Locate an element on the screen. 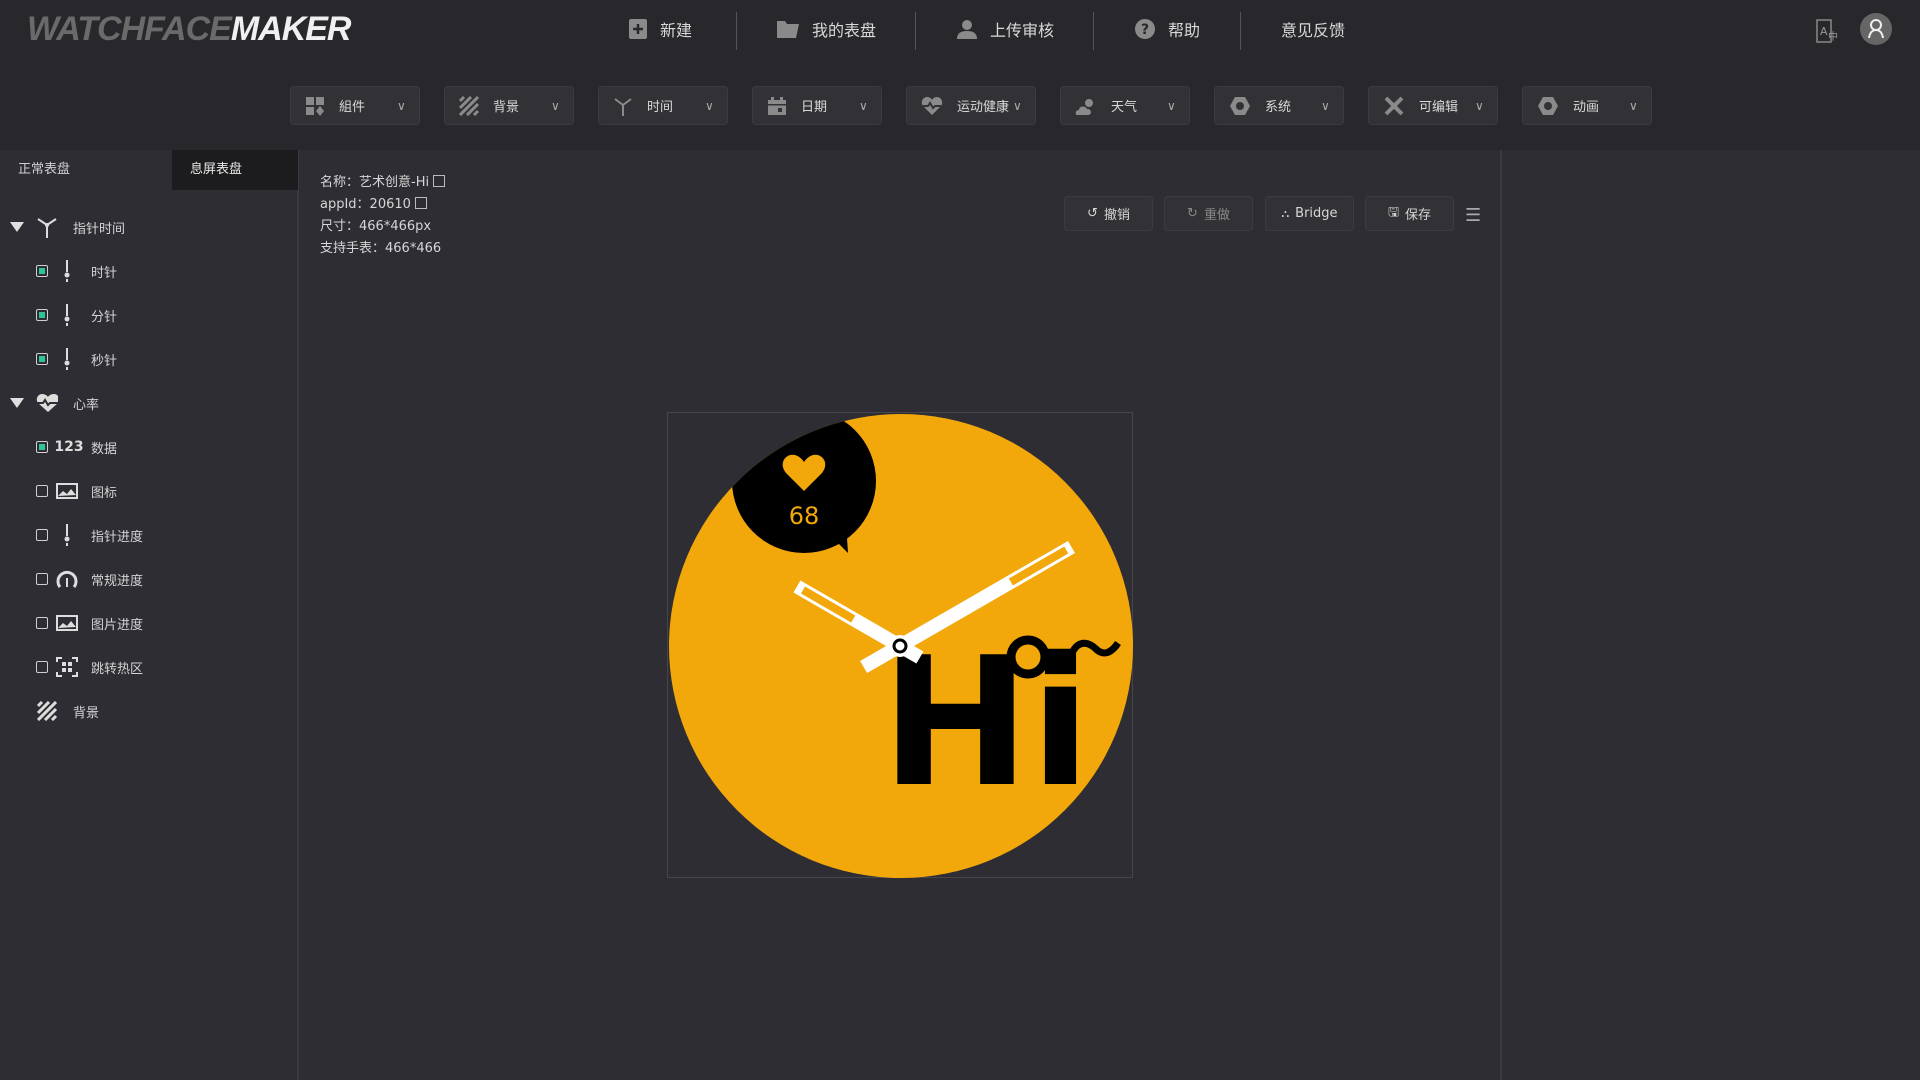 Image resolution: width=1920 pixels, height=1080 pixels. face-size: 尺寸：466*466px is located at coordinates (376, 226).